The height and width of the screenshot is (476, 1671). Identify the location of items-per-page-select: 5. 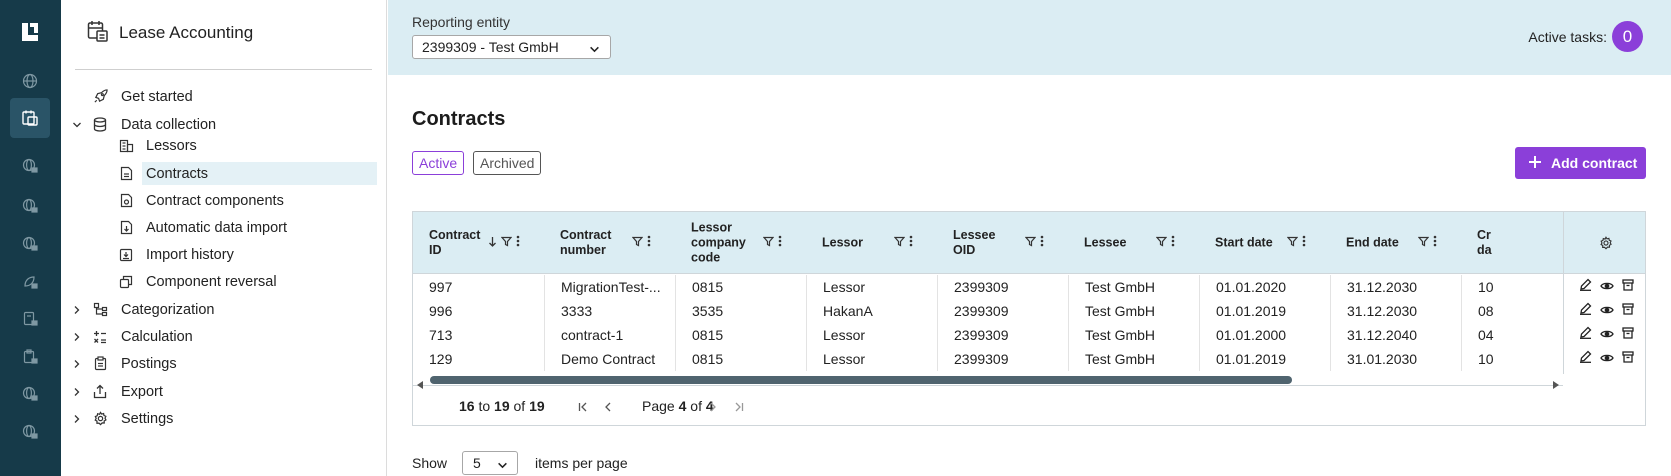
(490, 463).